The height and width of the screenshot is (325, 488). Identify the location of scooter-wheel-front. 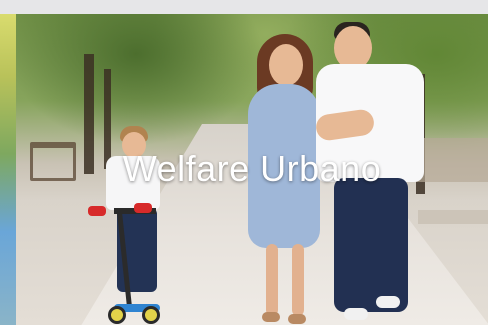
(117, 315).